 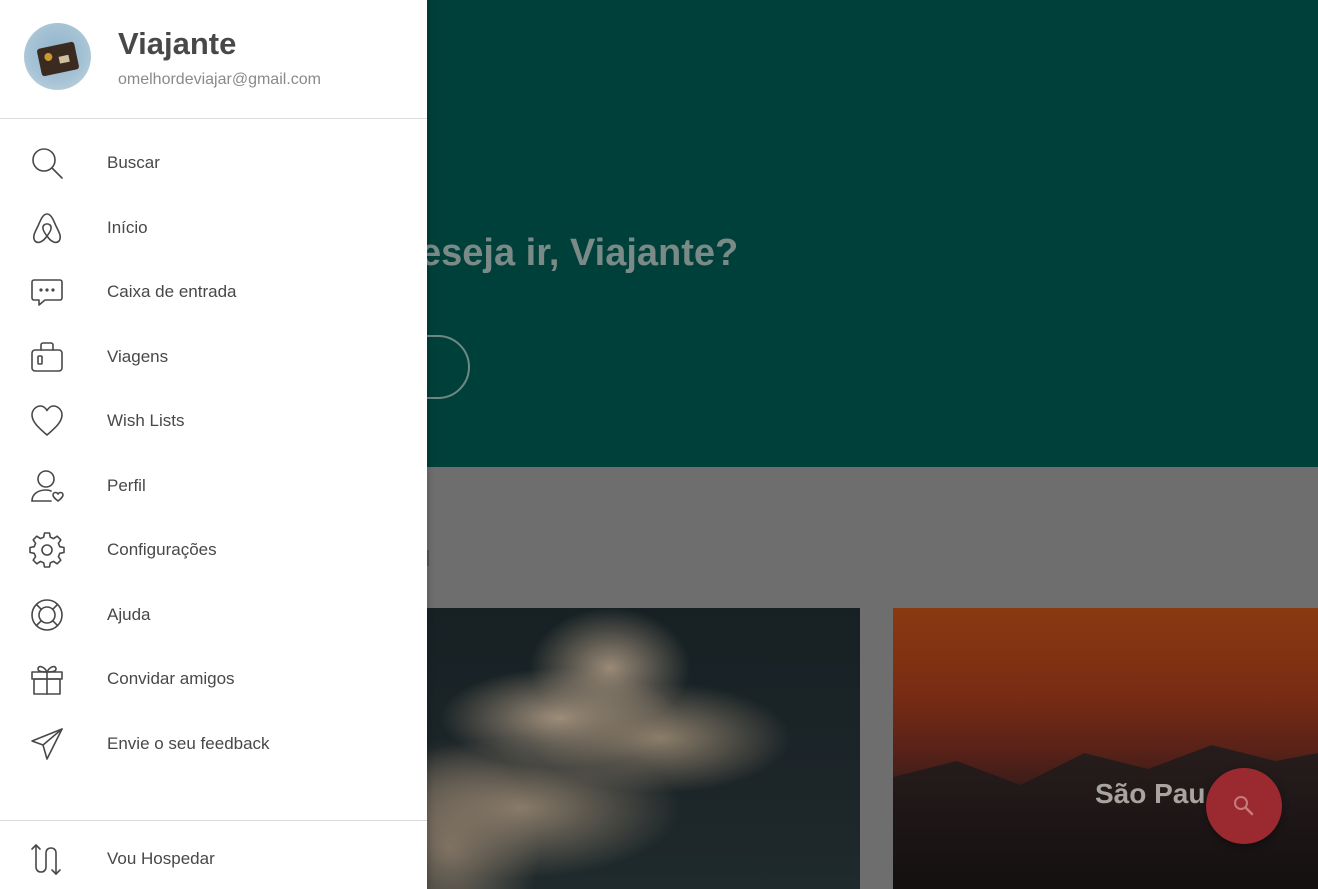 I want to click on menu-item-label: Vou Hospedar, so click(x=161, y=858).